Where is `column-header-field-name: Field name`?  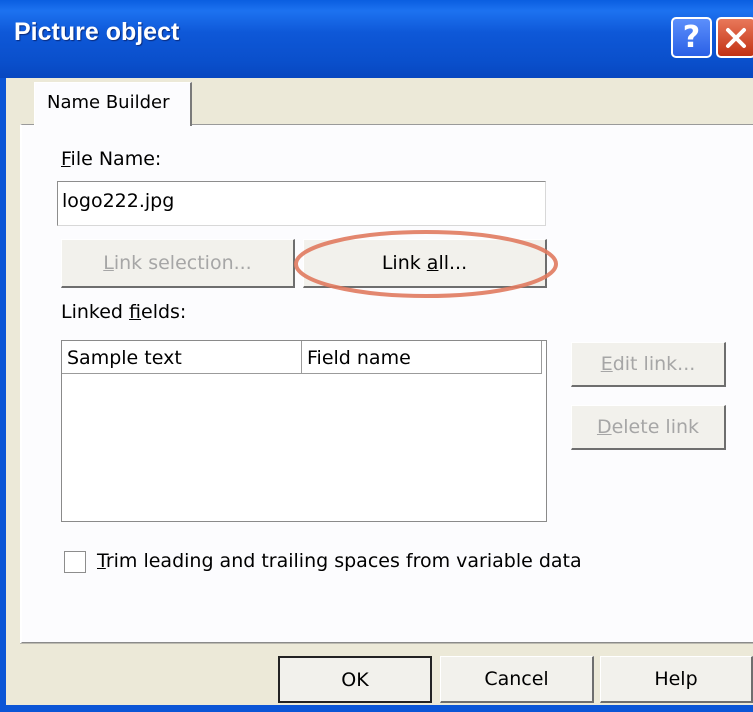
column-header-field-name: Field name is located at coordinates (422, 357).